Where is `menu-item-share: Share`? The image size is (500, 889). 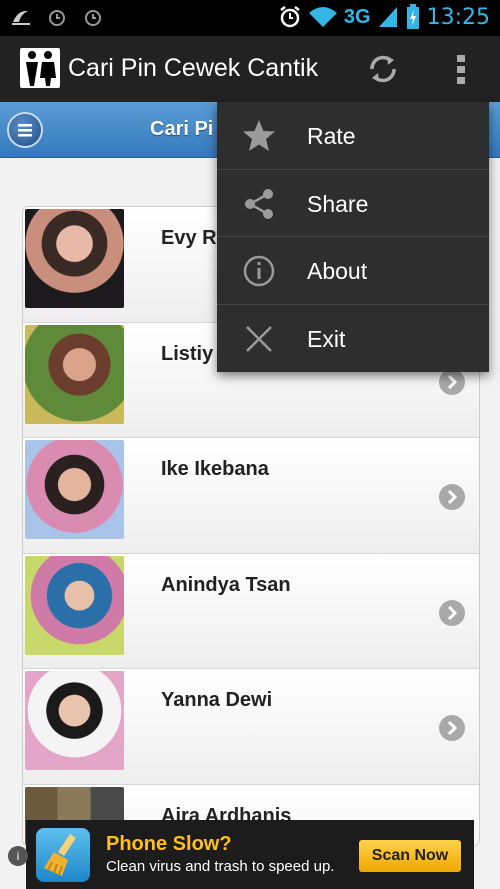
menu-item-share: Share is located at coordinates (353, 203).